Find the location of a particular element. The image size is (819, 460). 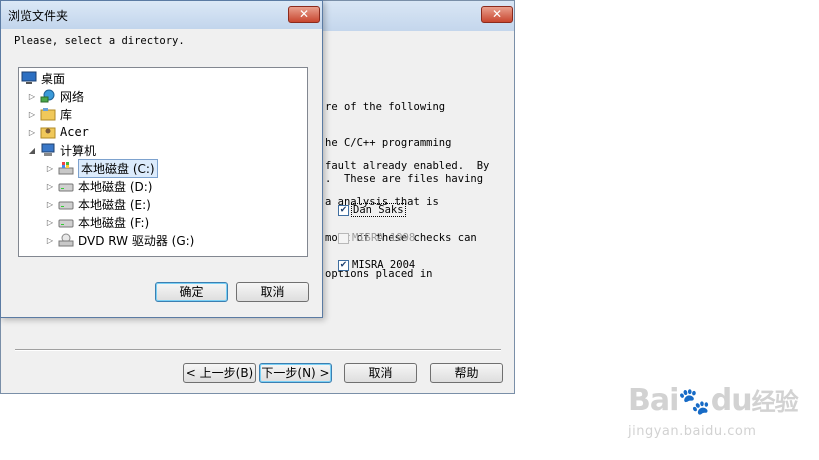

collapse-arrow-icon: ◢ is located at coordinates (32, 150).